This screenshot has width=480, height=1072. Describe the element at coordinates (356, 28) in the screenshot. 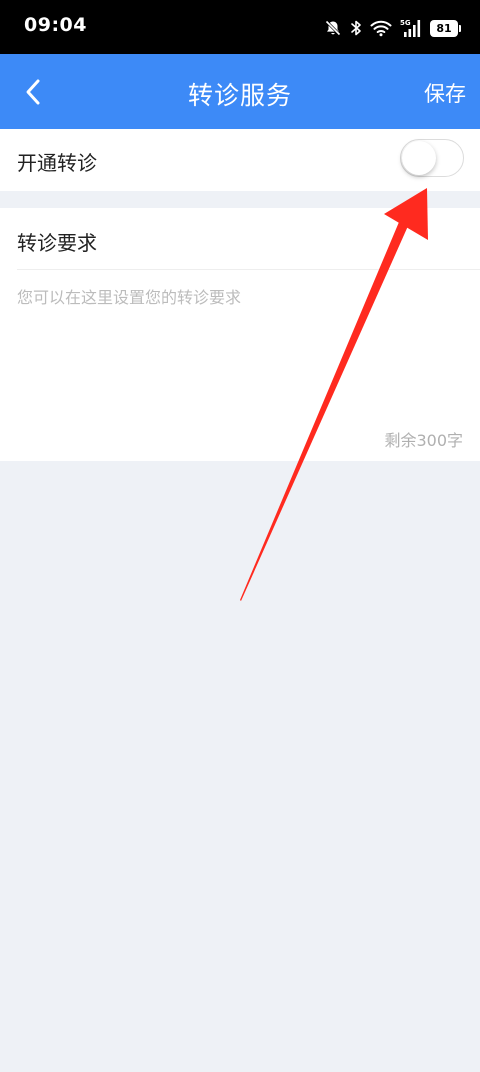

I see `bluetooth-icon` at that location.